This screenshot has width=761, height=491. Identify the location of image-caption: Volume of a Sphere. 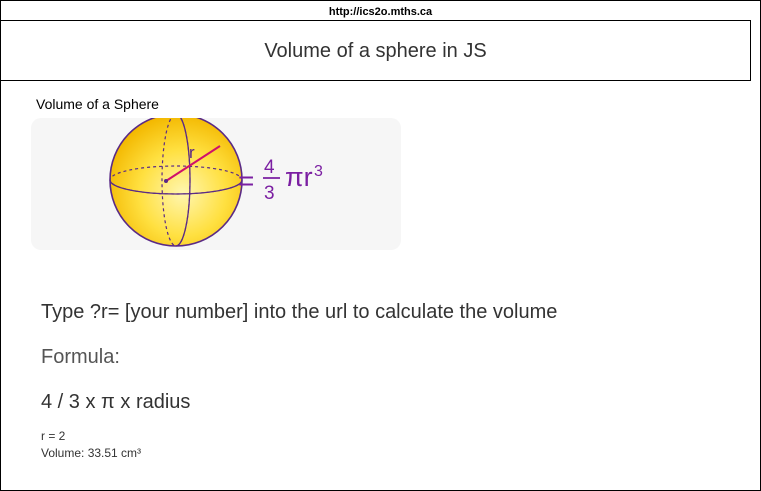
(97, 104).